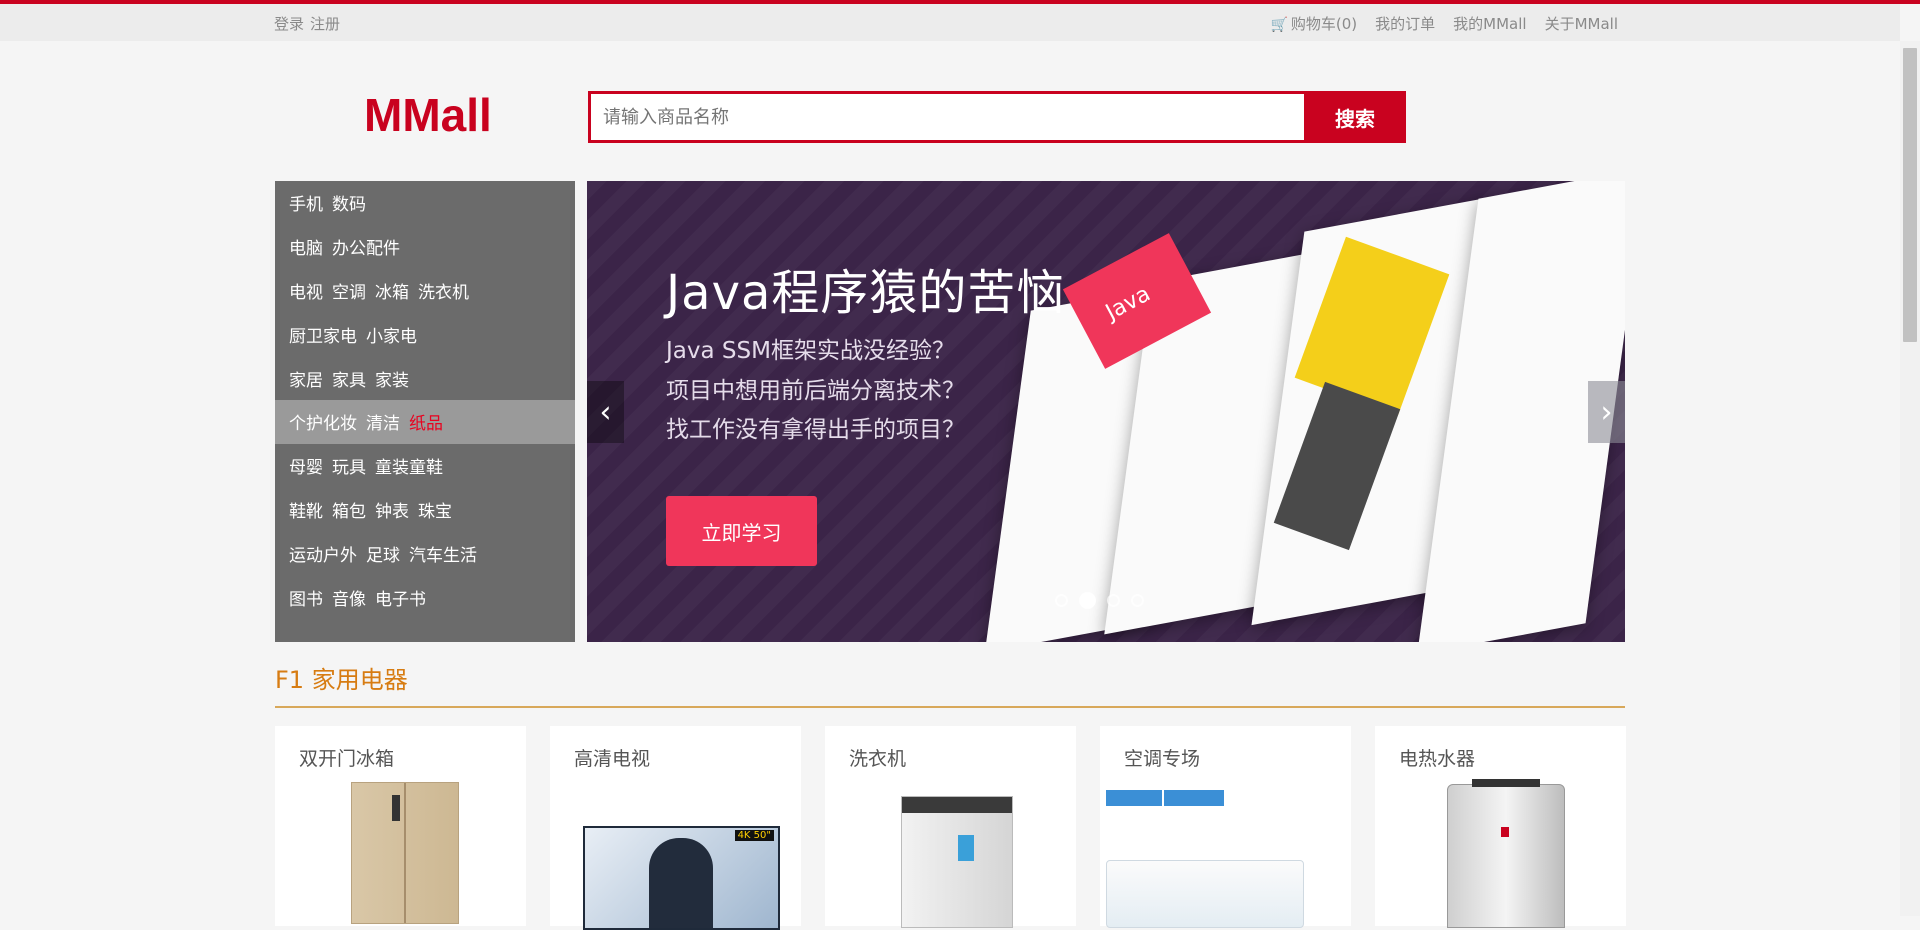 This screenshot has width=1920, height=930. What do you see at coordinates (349, 597) in the screenshot?
I see `category-link: 音像` at bounding box center [349, 597].